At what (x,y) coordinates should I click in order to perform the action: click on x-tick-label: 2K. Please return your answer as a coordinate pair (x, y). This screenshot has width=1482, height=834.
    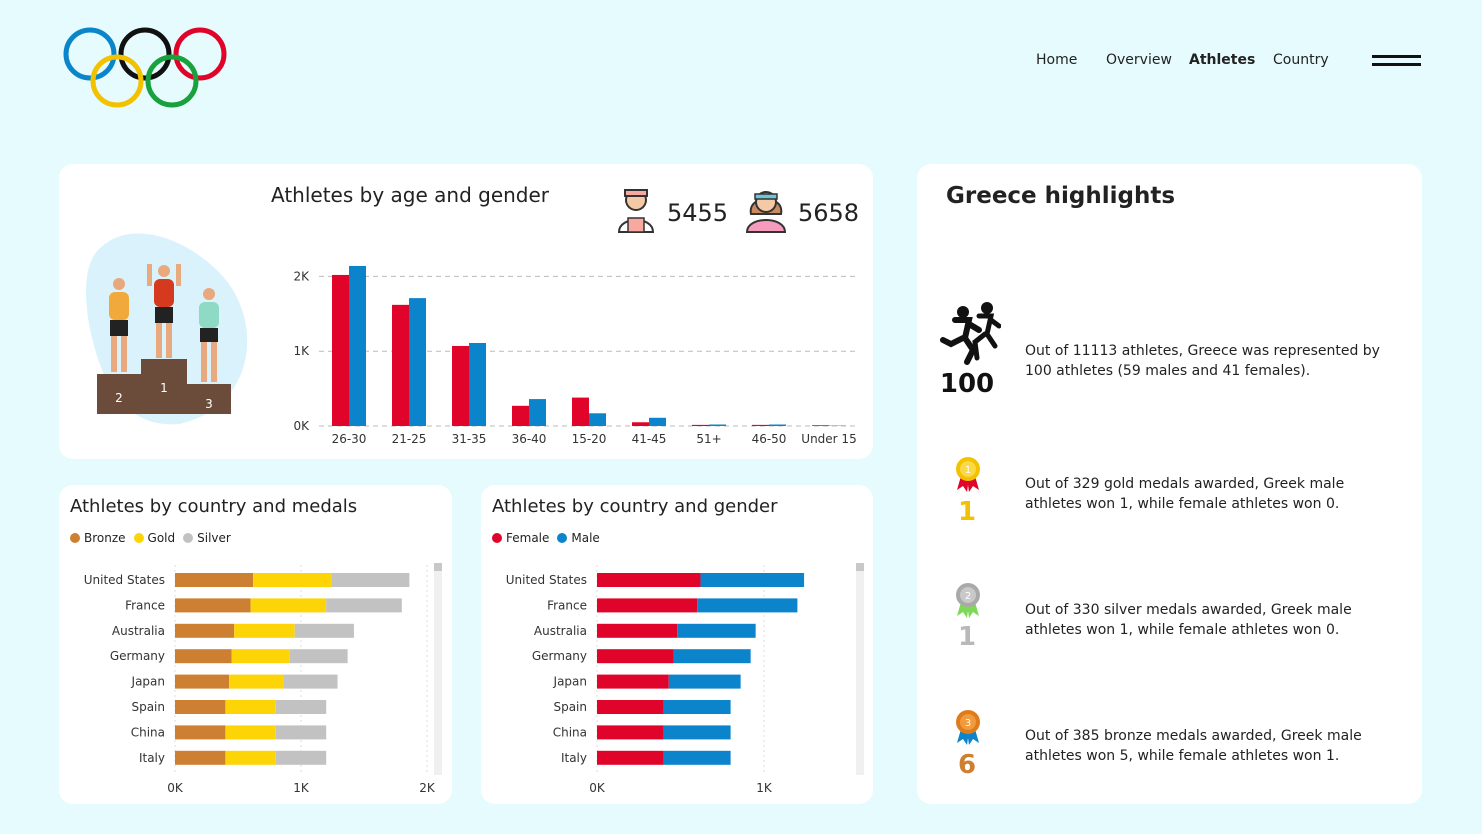
    Looking at the image, I should click on (427, 788).